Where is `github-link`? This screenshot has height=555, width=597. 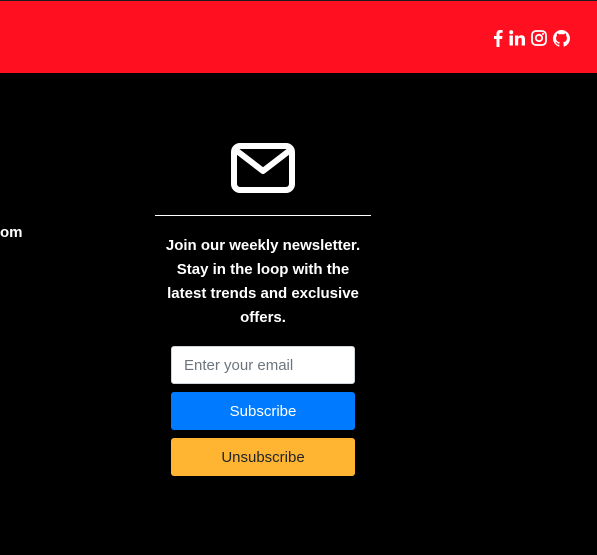
github-link is located at coordinates (561, 38).